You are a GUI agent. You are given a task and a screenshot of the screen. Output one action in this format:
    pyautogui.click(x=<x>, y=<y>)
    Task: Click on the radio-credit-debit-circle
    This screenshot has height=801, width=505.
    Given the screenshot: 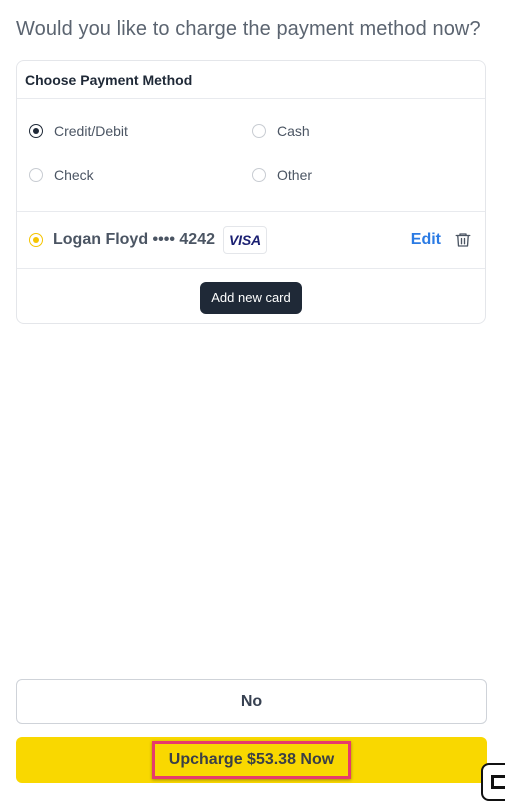 What is the action you would take?
    pyautogui.click(x=36, y=131)
    